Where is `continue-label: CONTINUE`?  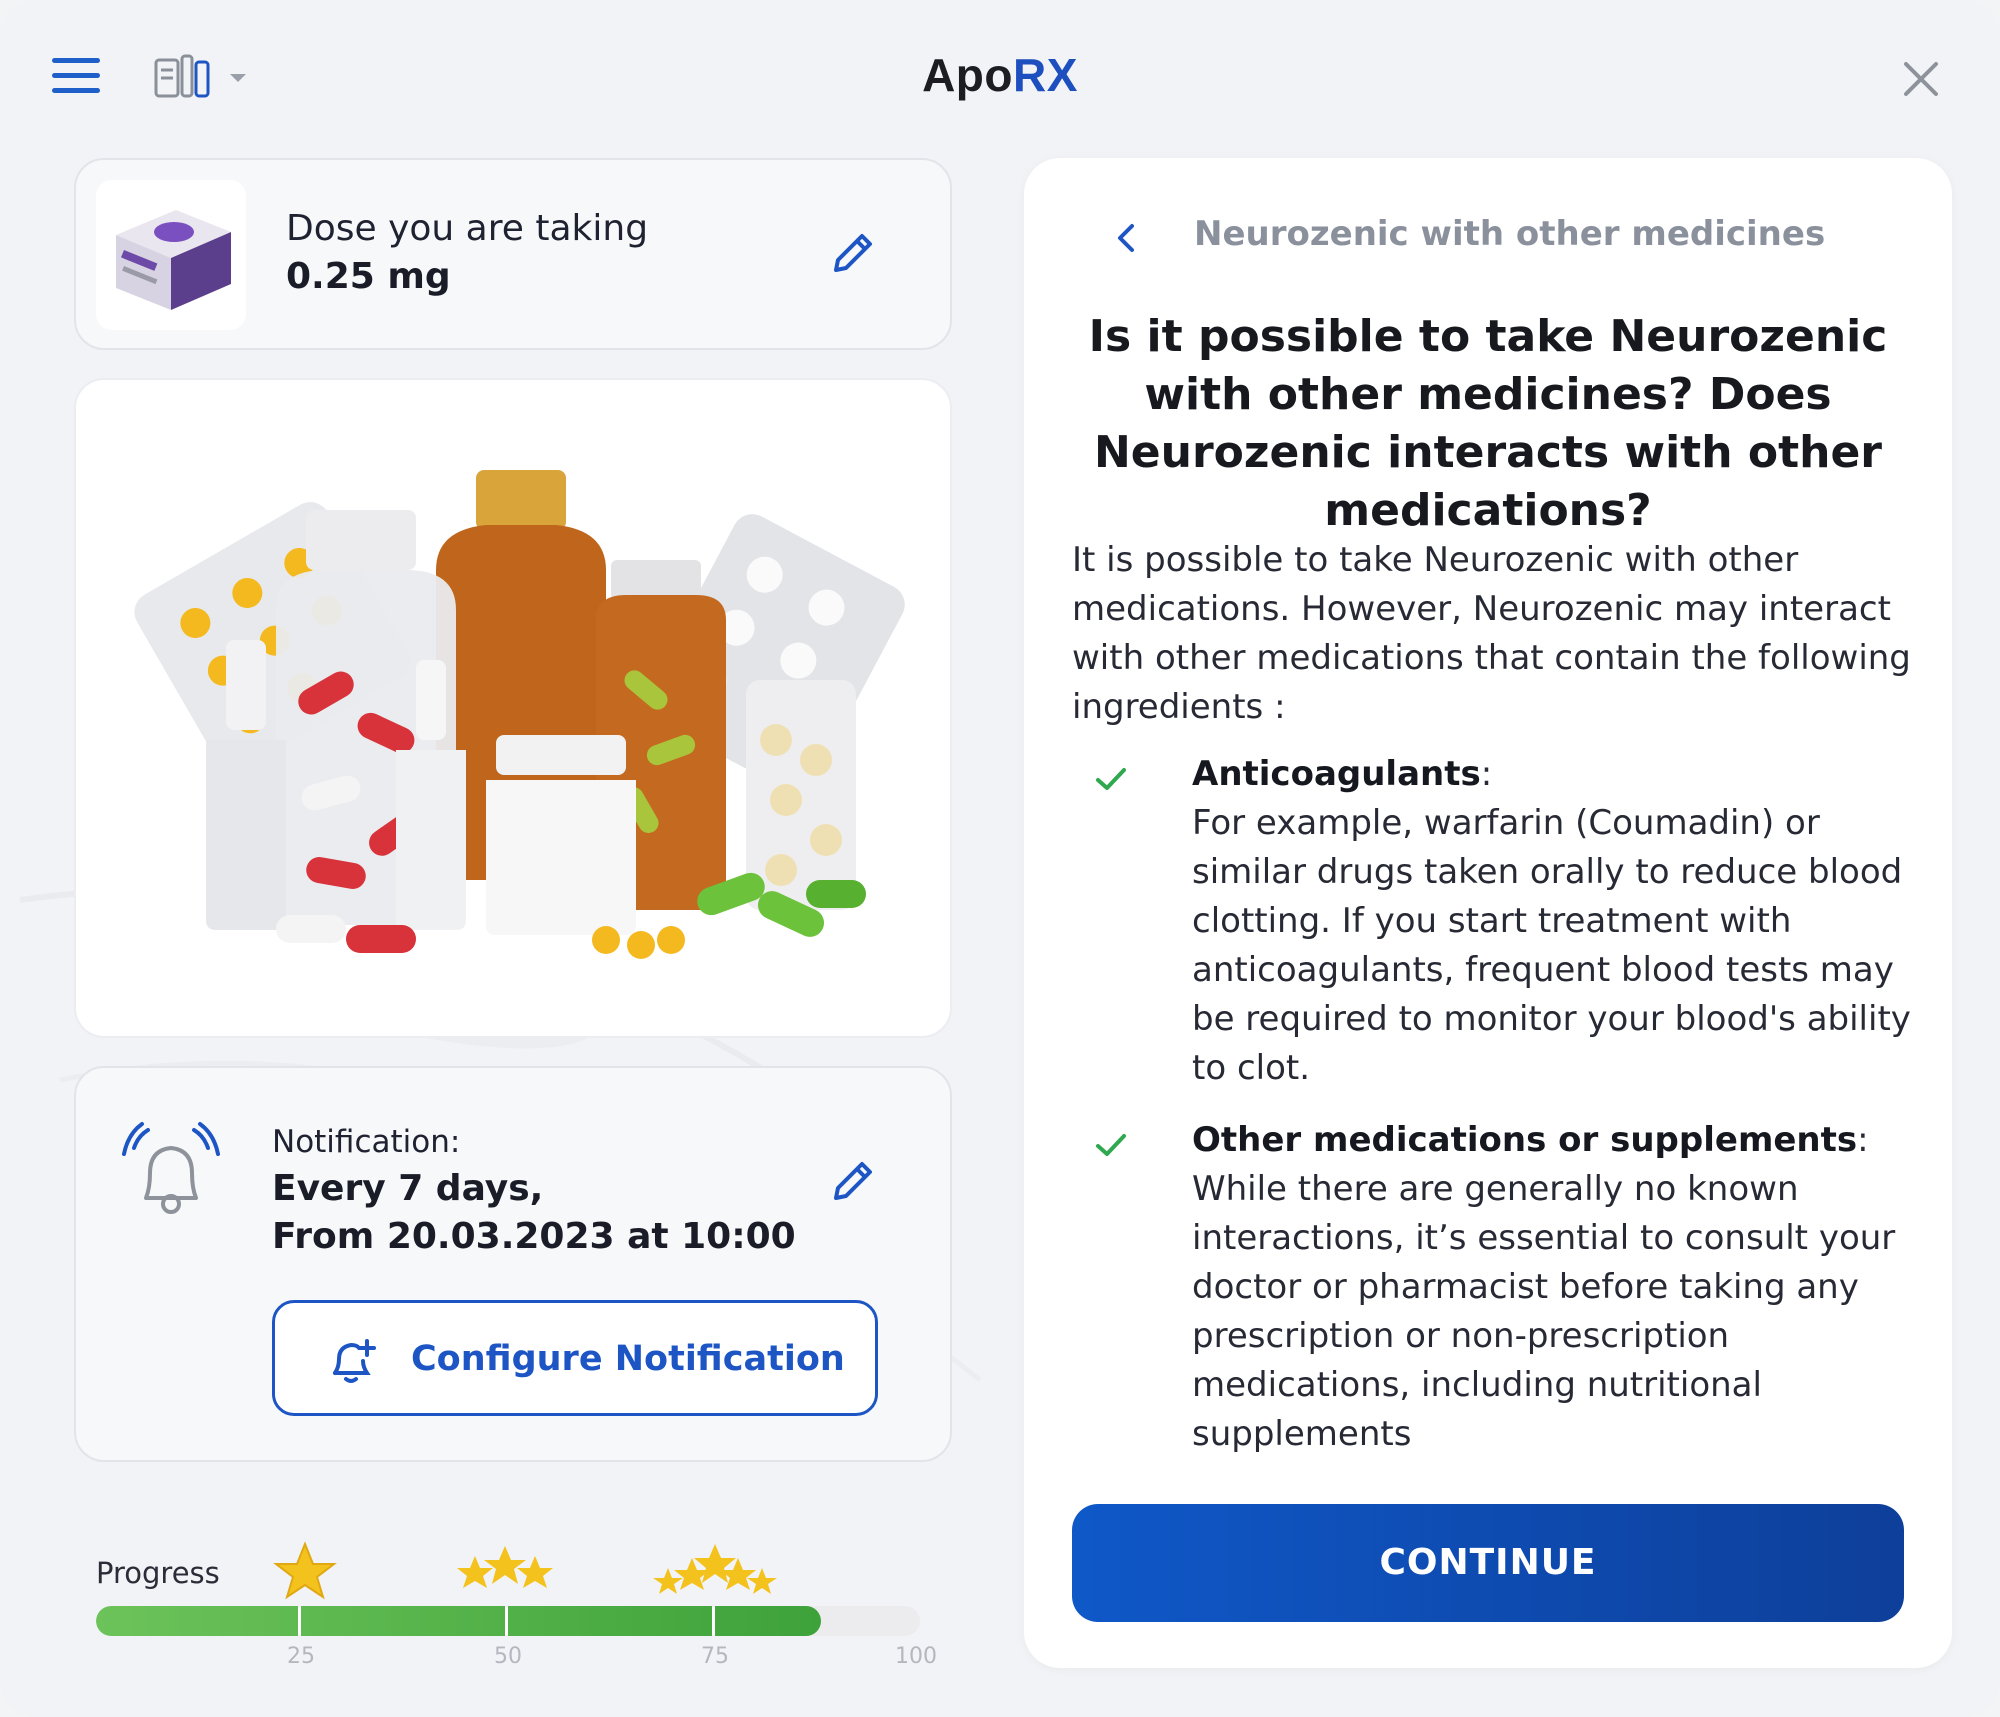 continue-label: CONTINUE is located at coordinates (1488, 1562).